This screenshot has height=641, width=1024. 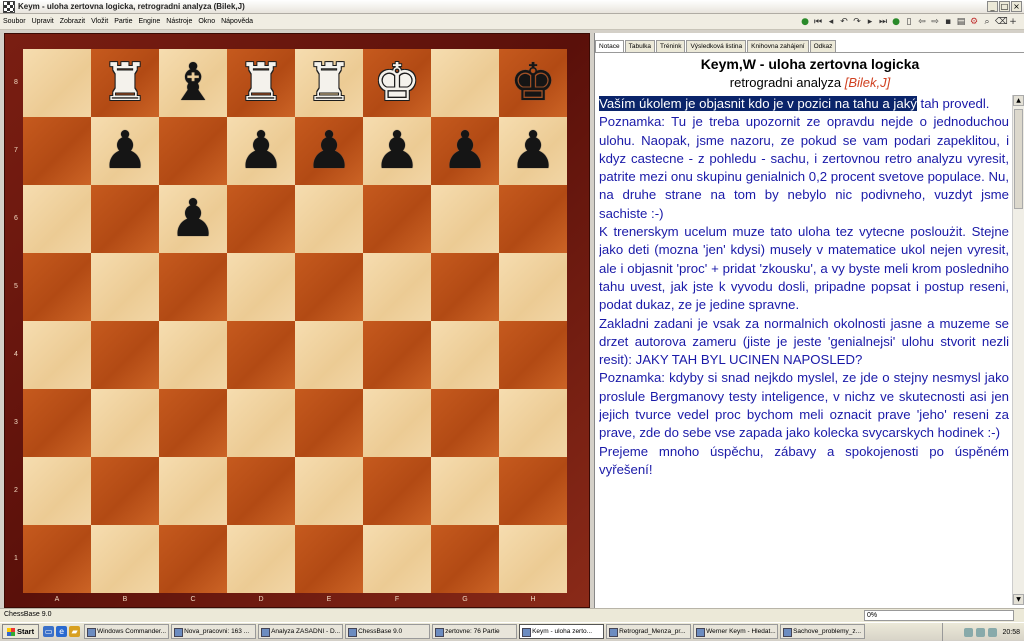 What do you see at coordinates (329, 83) in the screenshot?
I see `white-rook-icon: ♜` at bounding box center [329, 83].